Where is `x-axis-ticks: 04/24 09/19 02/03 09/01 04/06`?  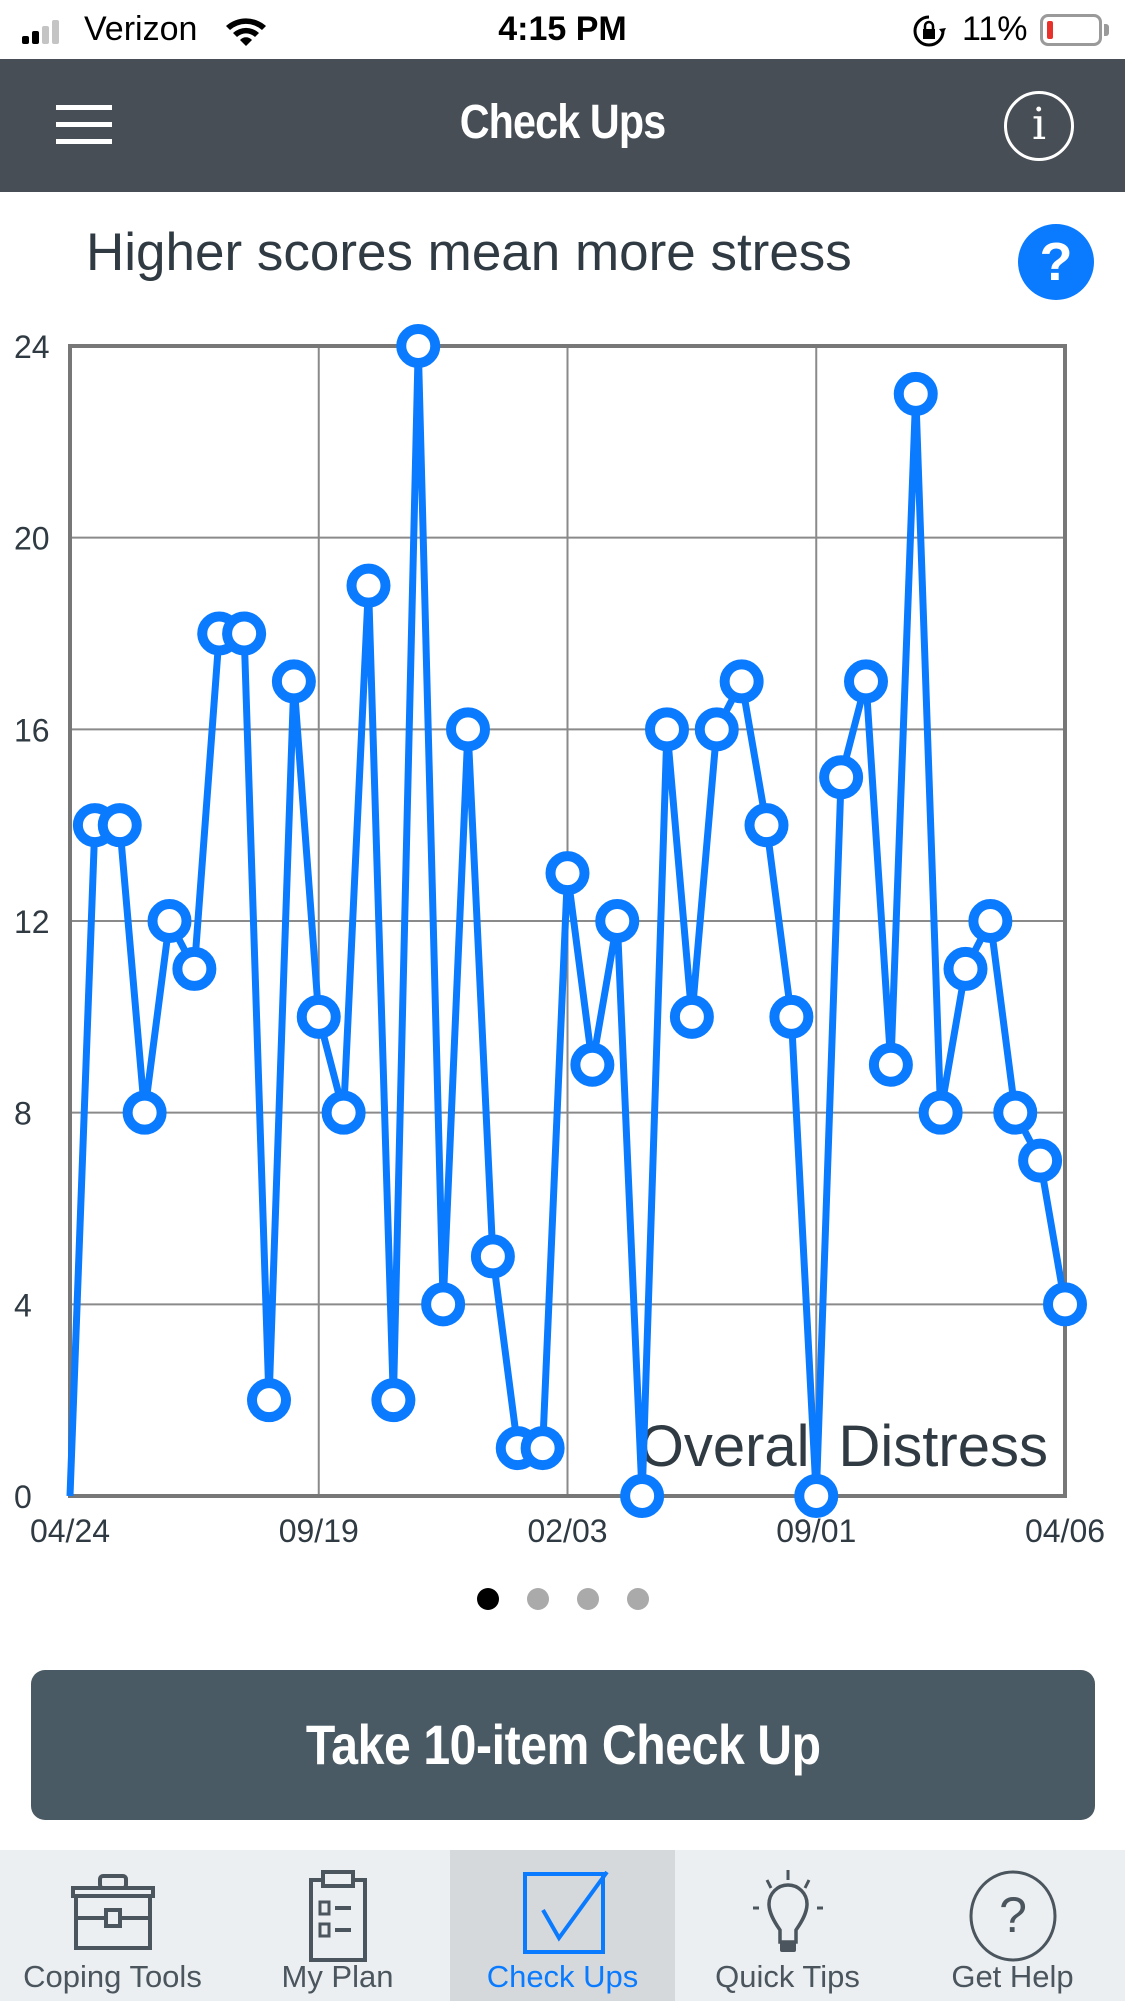 x-axis-ticks: 04/24 09/19 02/03 09/01 04/06 is located at coordinates (567, 1531).